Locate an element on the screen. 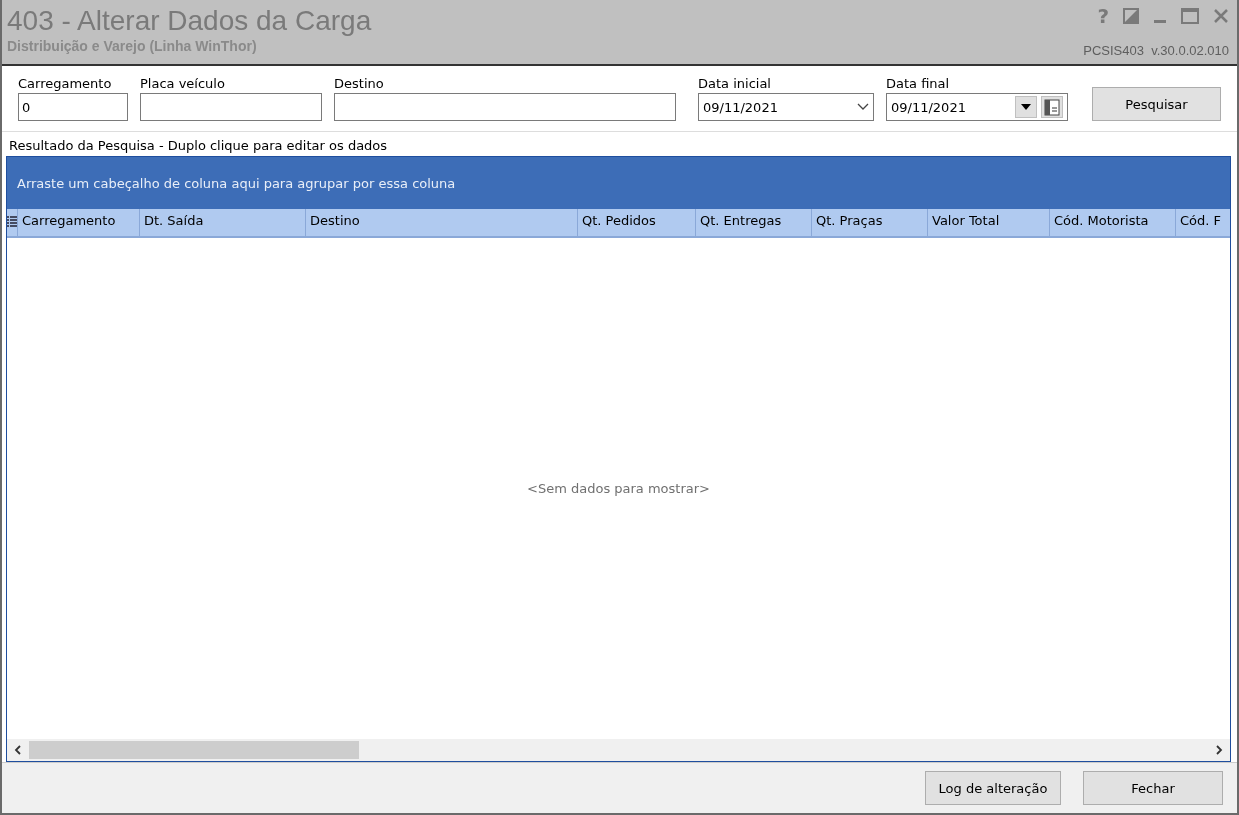 The width and height of the screenshot is (1239, 815). version-label: PCSIS403 v.30.0.02.010 is located at coordinates (1156, 50).